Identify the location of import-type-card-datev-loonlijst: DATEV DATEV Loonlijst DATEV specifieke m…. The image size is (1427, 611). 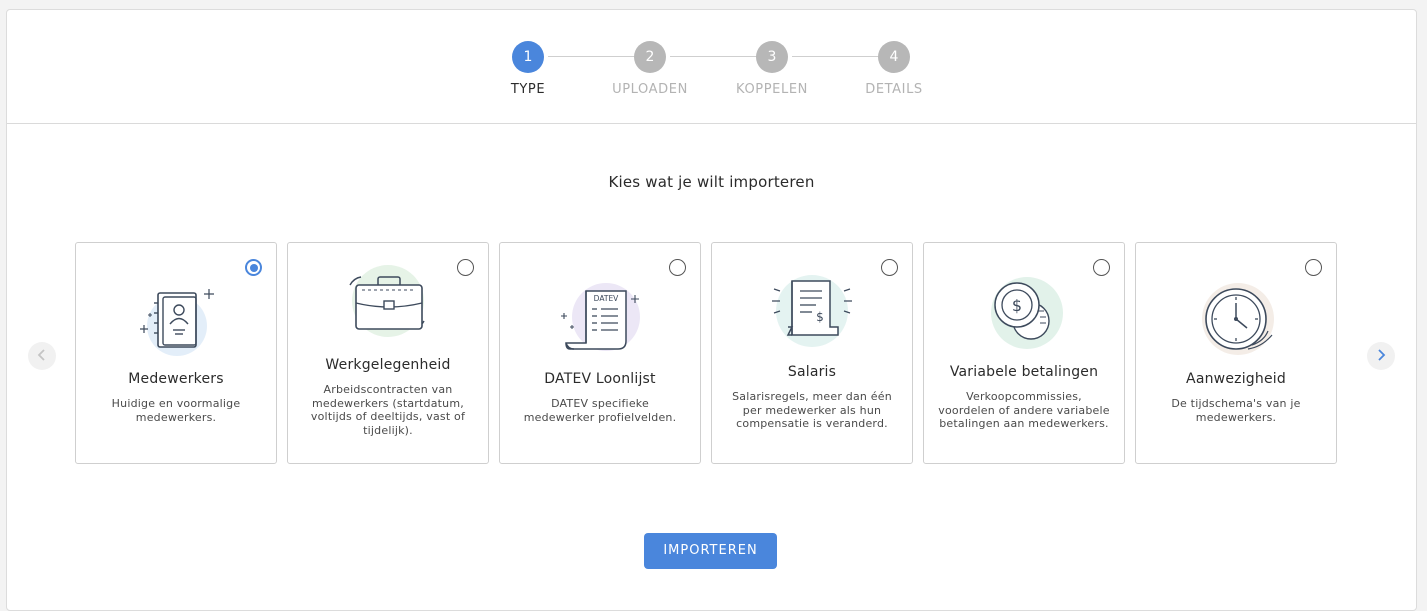
(600, 353).